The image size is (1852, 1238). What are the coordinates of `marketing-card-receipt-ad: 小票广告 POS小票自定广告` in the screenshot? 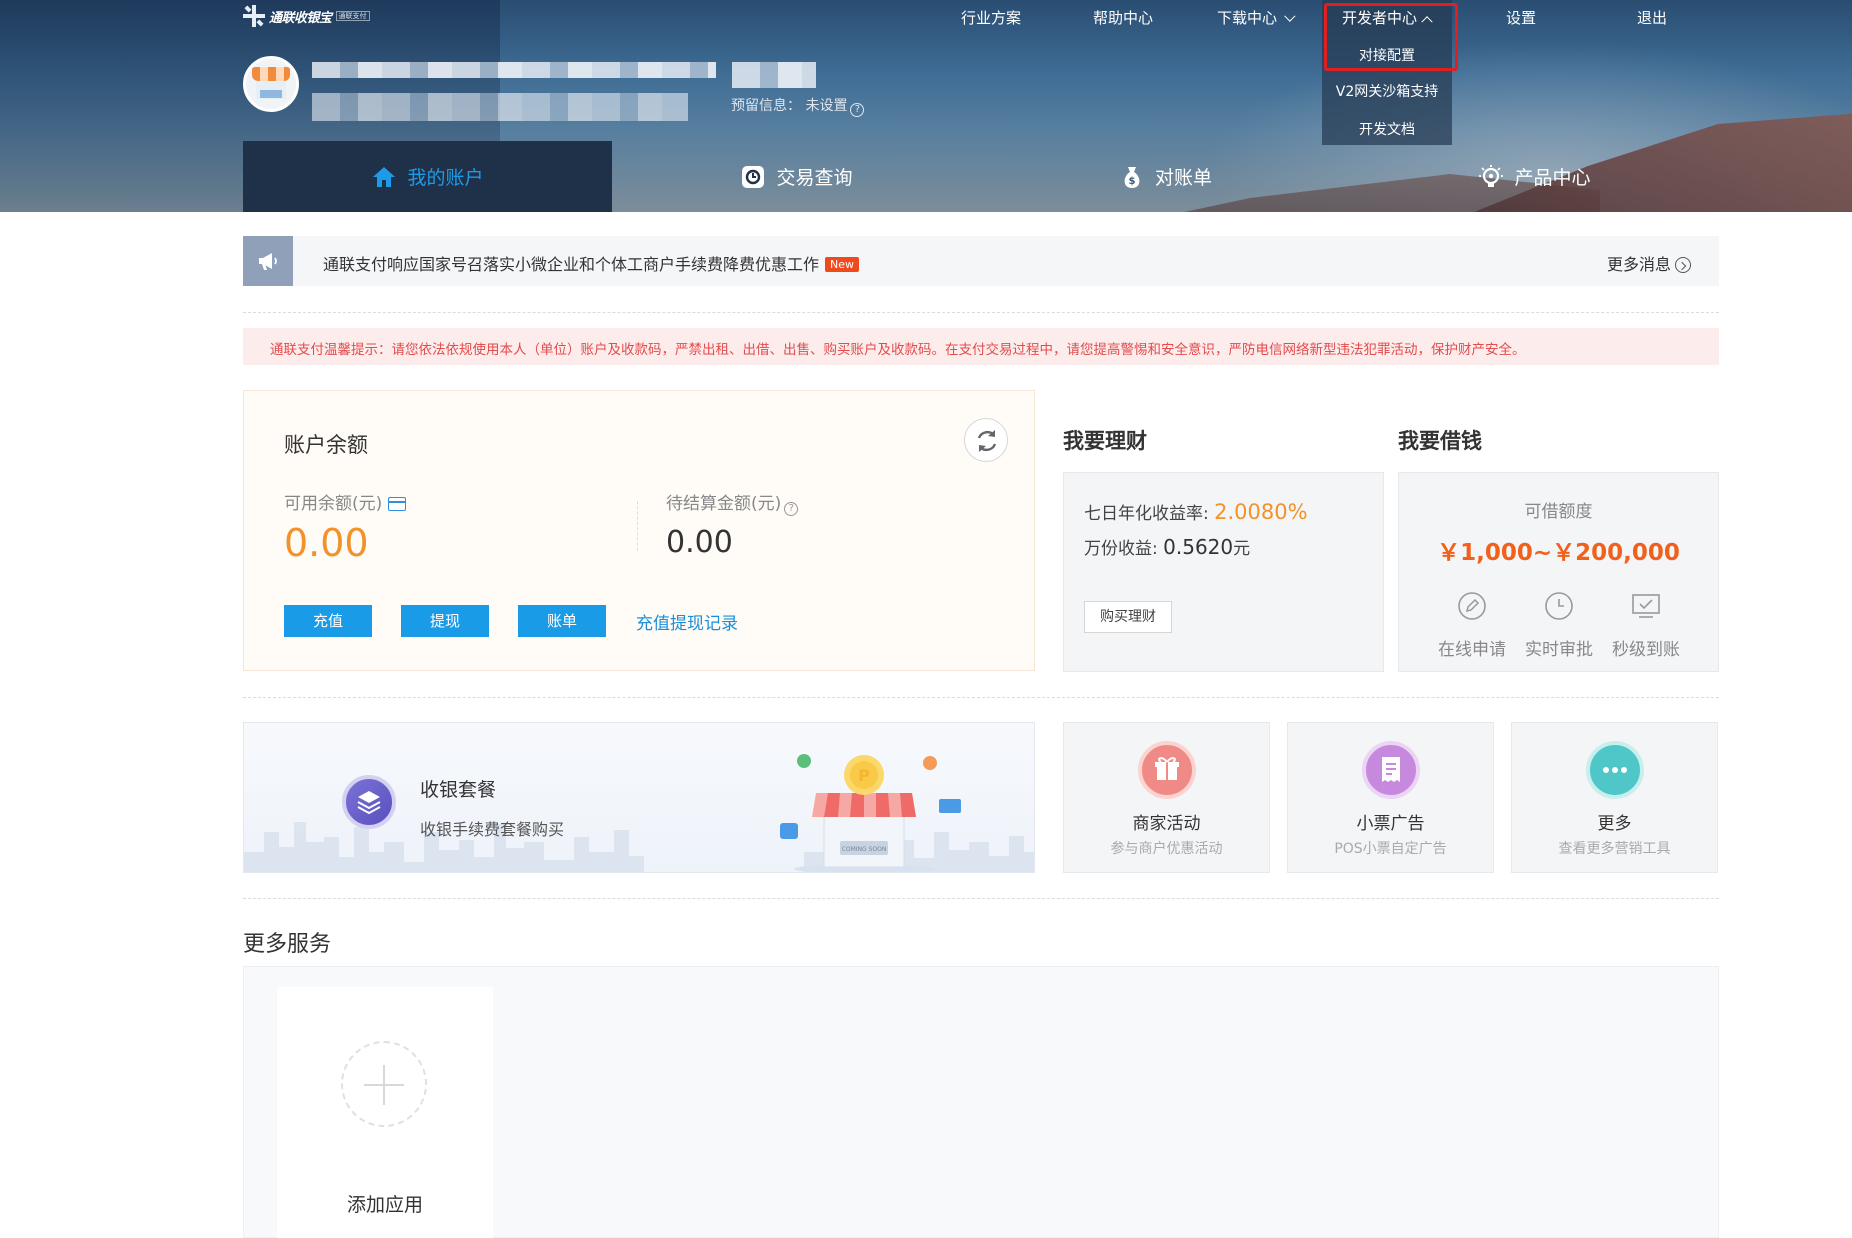 It's located at (1390, 797).